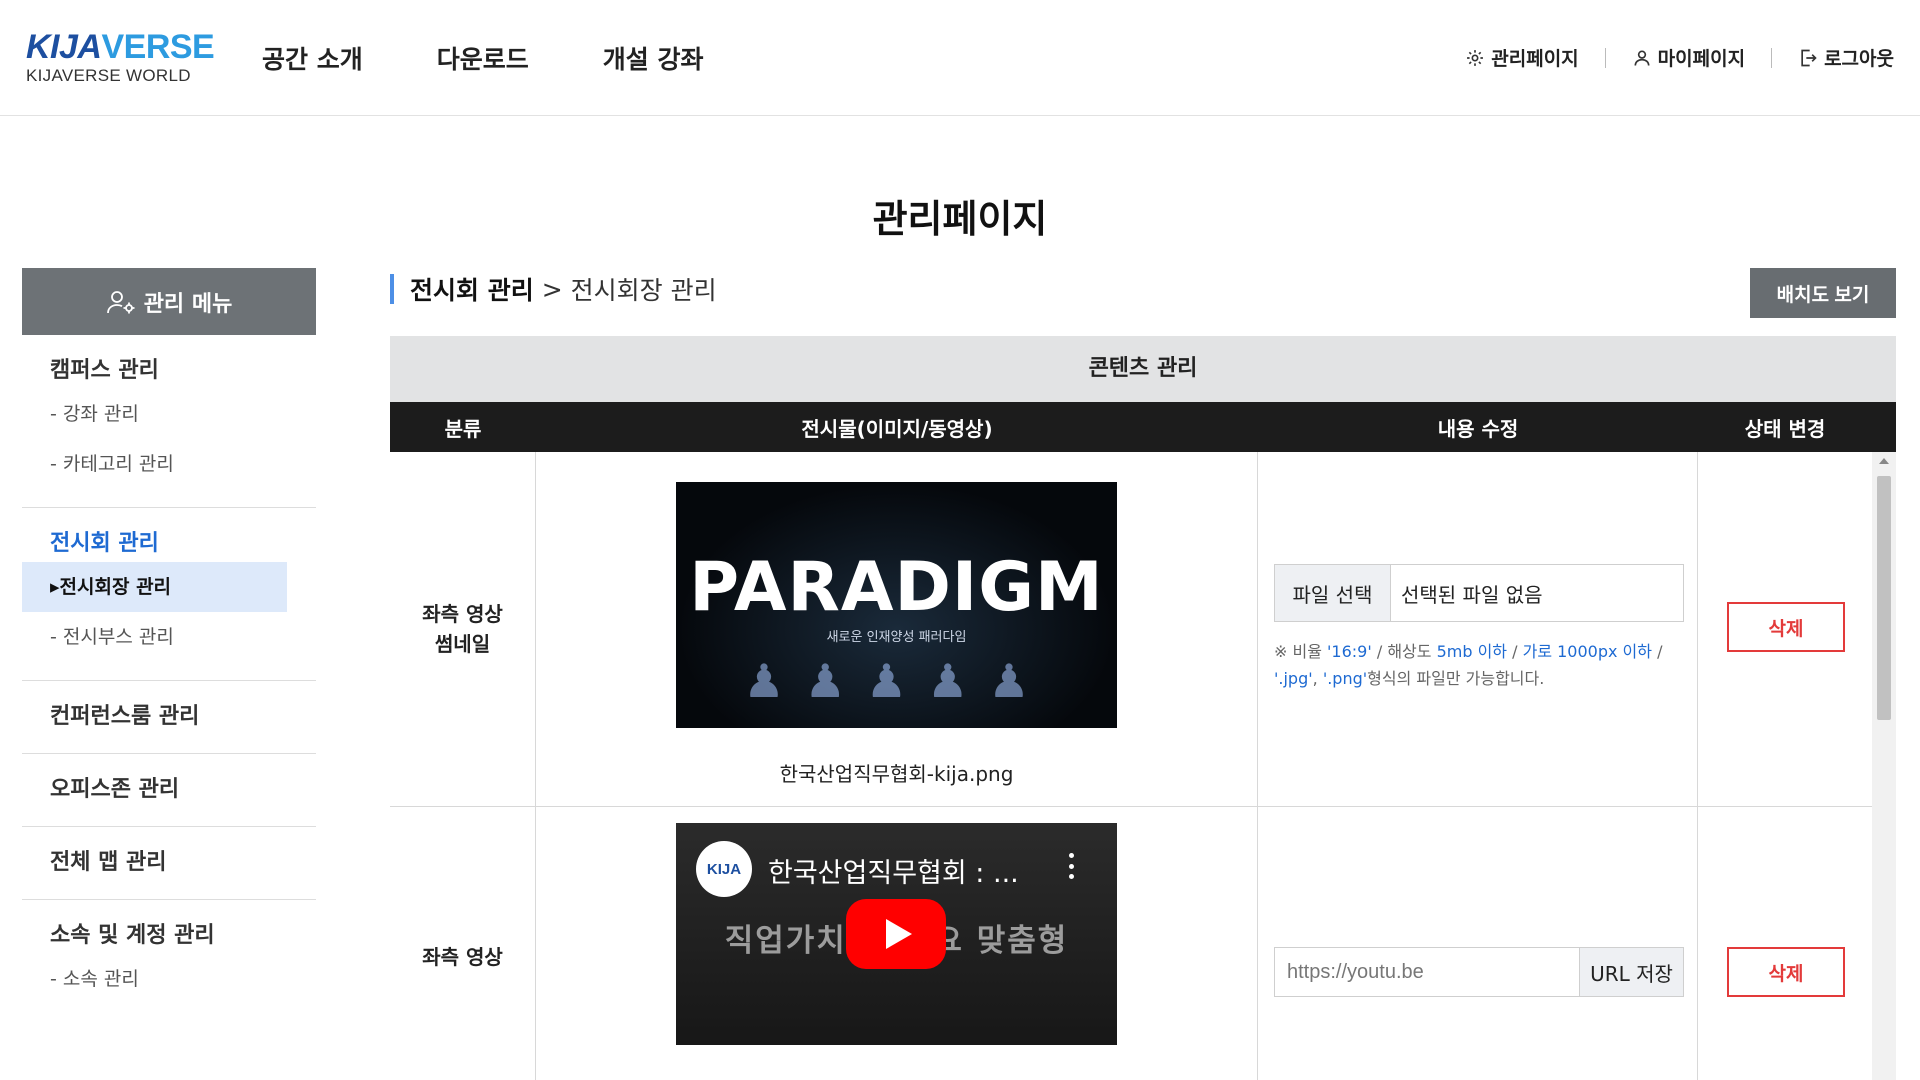 This screenshot has width=1920, height=1080. I want to click on logout-label: 로그아웃, so click(1859, 59).